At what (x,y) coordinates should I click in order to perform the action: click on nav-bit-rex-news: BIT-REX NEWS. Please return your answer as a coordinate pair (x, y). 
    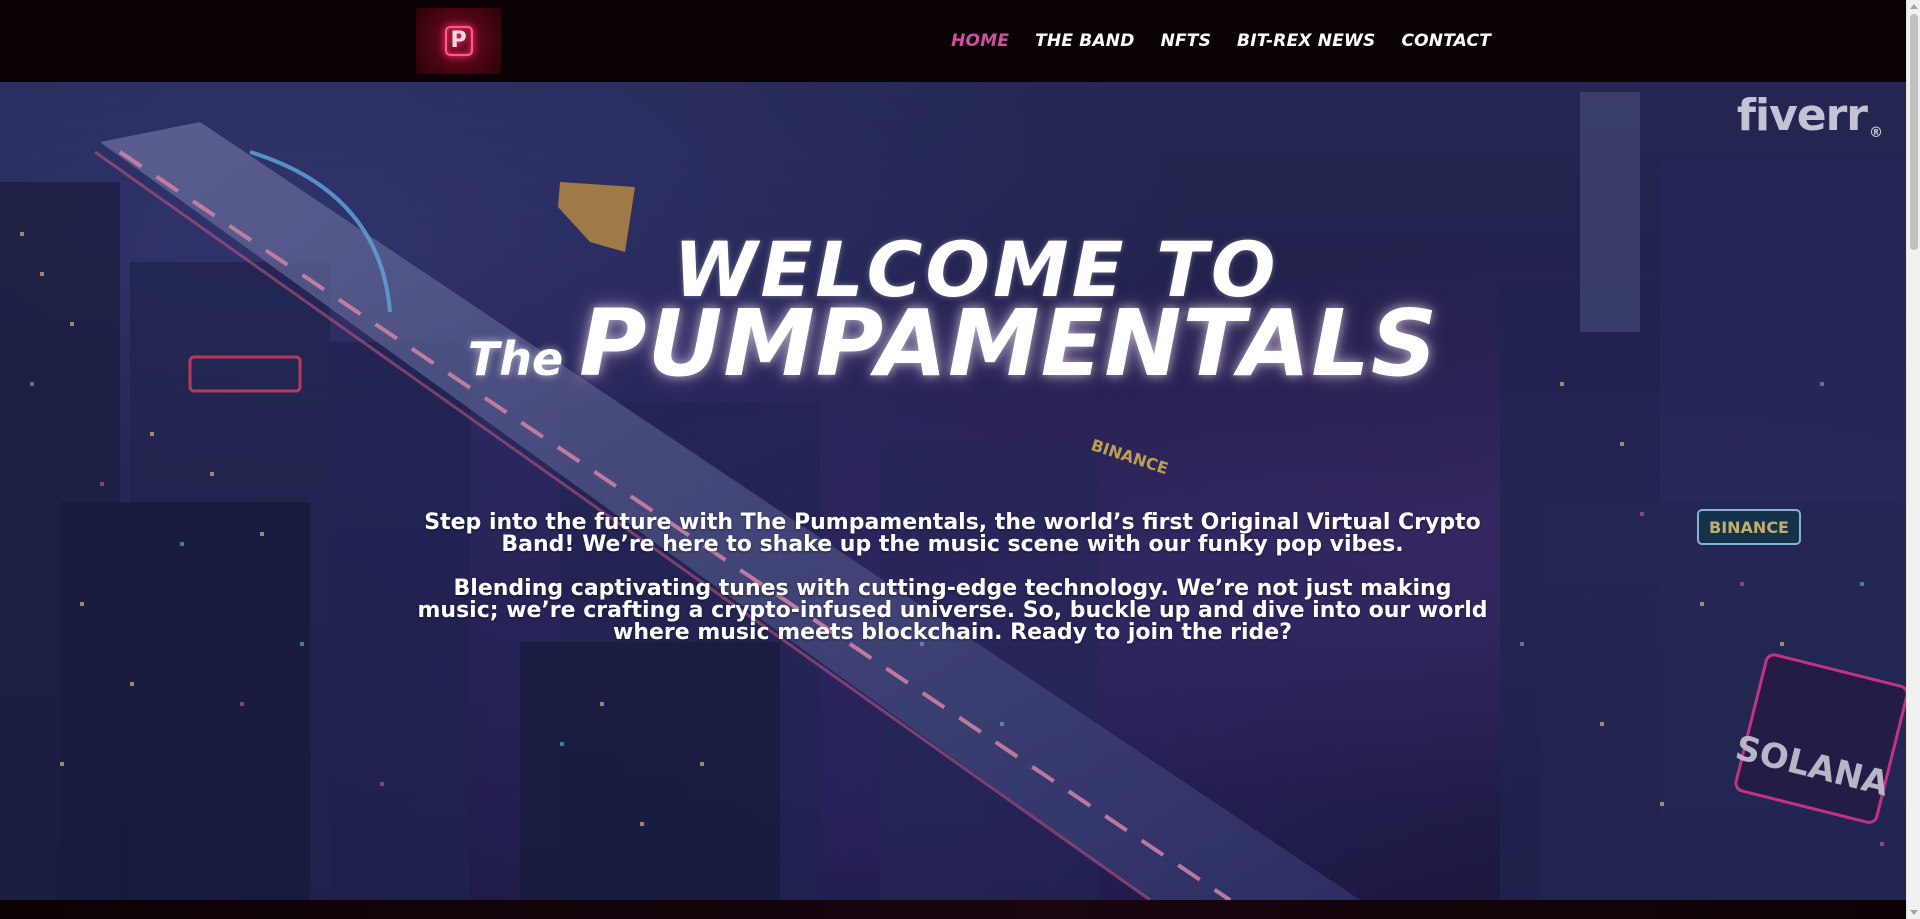
    Looking at the image, I should click on (1306, 41).